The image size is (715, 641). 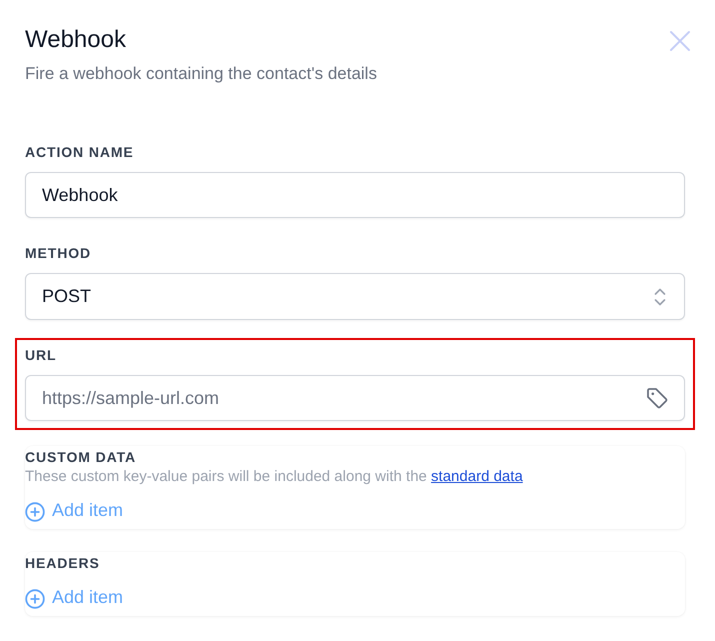 What do you see at coordinates (355, 296) in the screenshot?
I see `select-field: POST` at bounding box center [355, 296].